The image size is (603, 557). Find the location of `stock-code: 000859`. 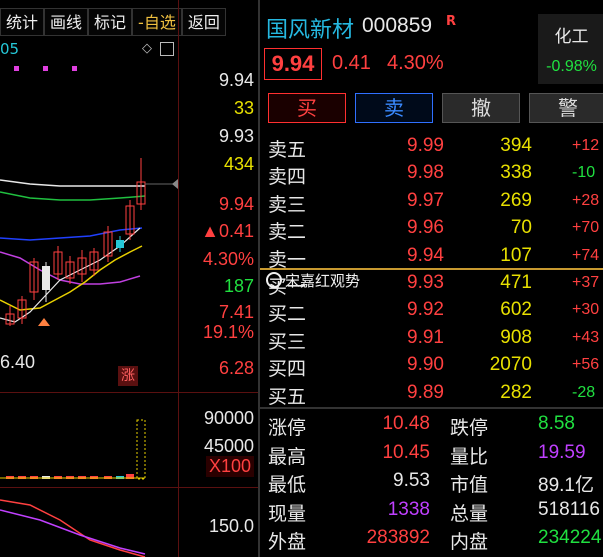

stock-code: 000859 is located at coordinates (397, 25).